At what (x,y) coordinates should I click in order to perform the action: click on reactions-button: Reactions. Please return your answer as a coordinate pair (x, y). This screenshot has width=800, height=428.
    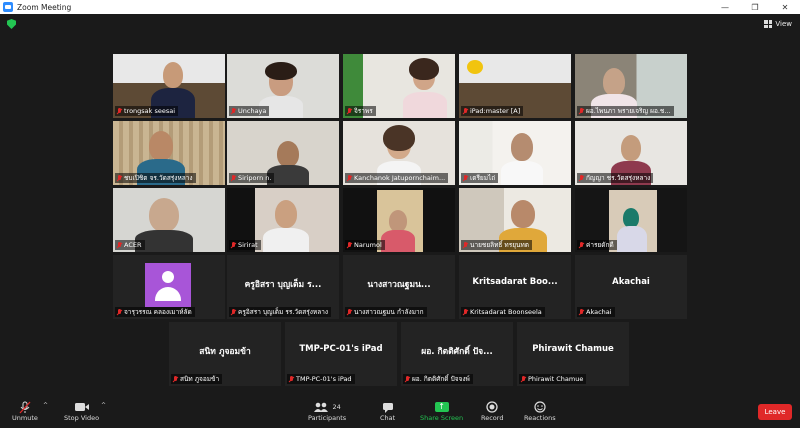
    Looking at the image, I should click on (540, 411).